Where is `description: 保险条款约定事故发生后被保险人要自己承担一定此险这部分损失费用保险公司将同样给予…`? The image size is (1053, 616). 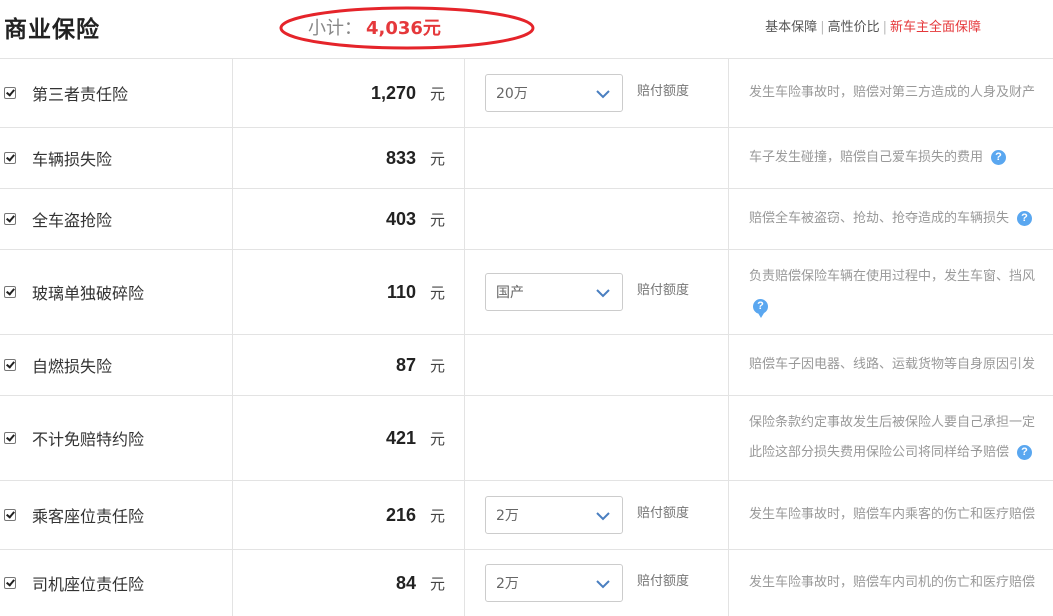 description: 保险条款约定事故发生后被保险人要自己承担一定此险这部分损失费用保险公司将同样给予… is located at coordinates (882, 438).